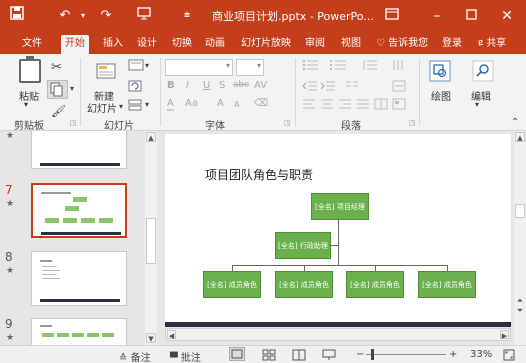  I want to click on slide-sorter-button, so click(269, 356).